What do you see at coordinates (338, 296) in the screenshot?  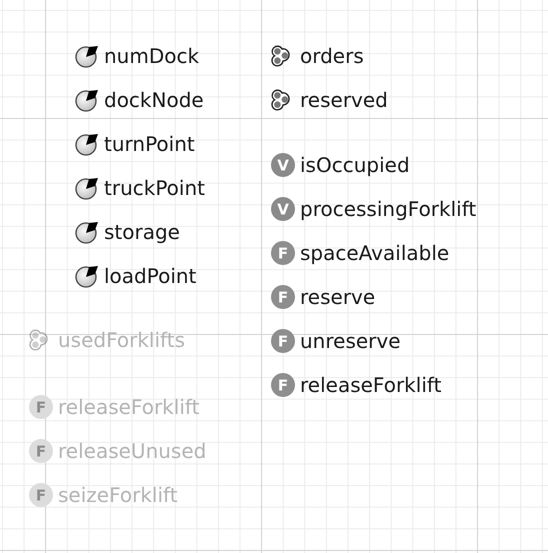 I see `element-label: reserve` at bounding box center [338, 296].